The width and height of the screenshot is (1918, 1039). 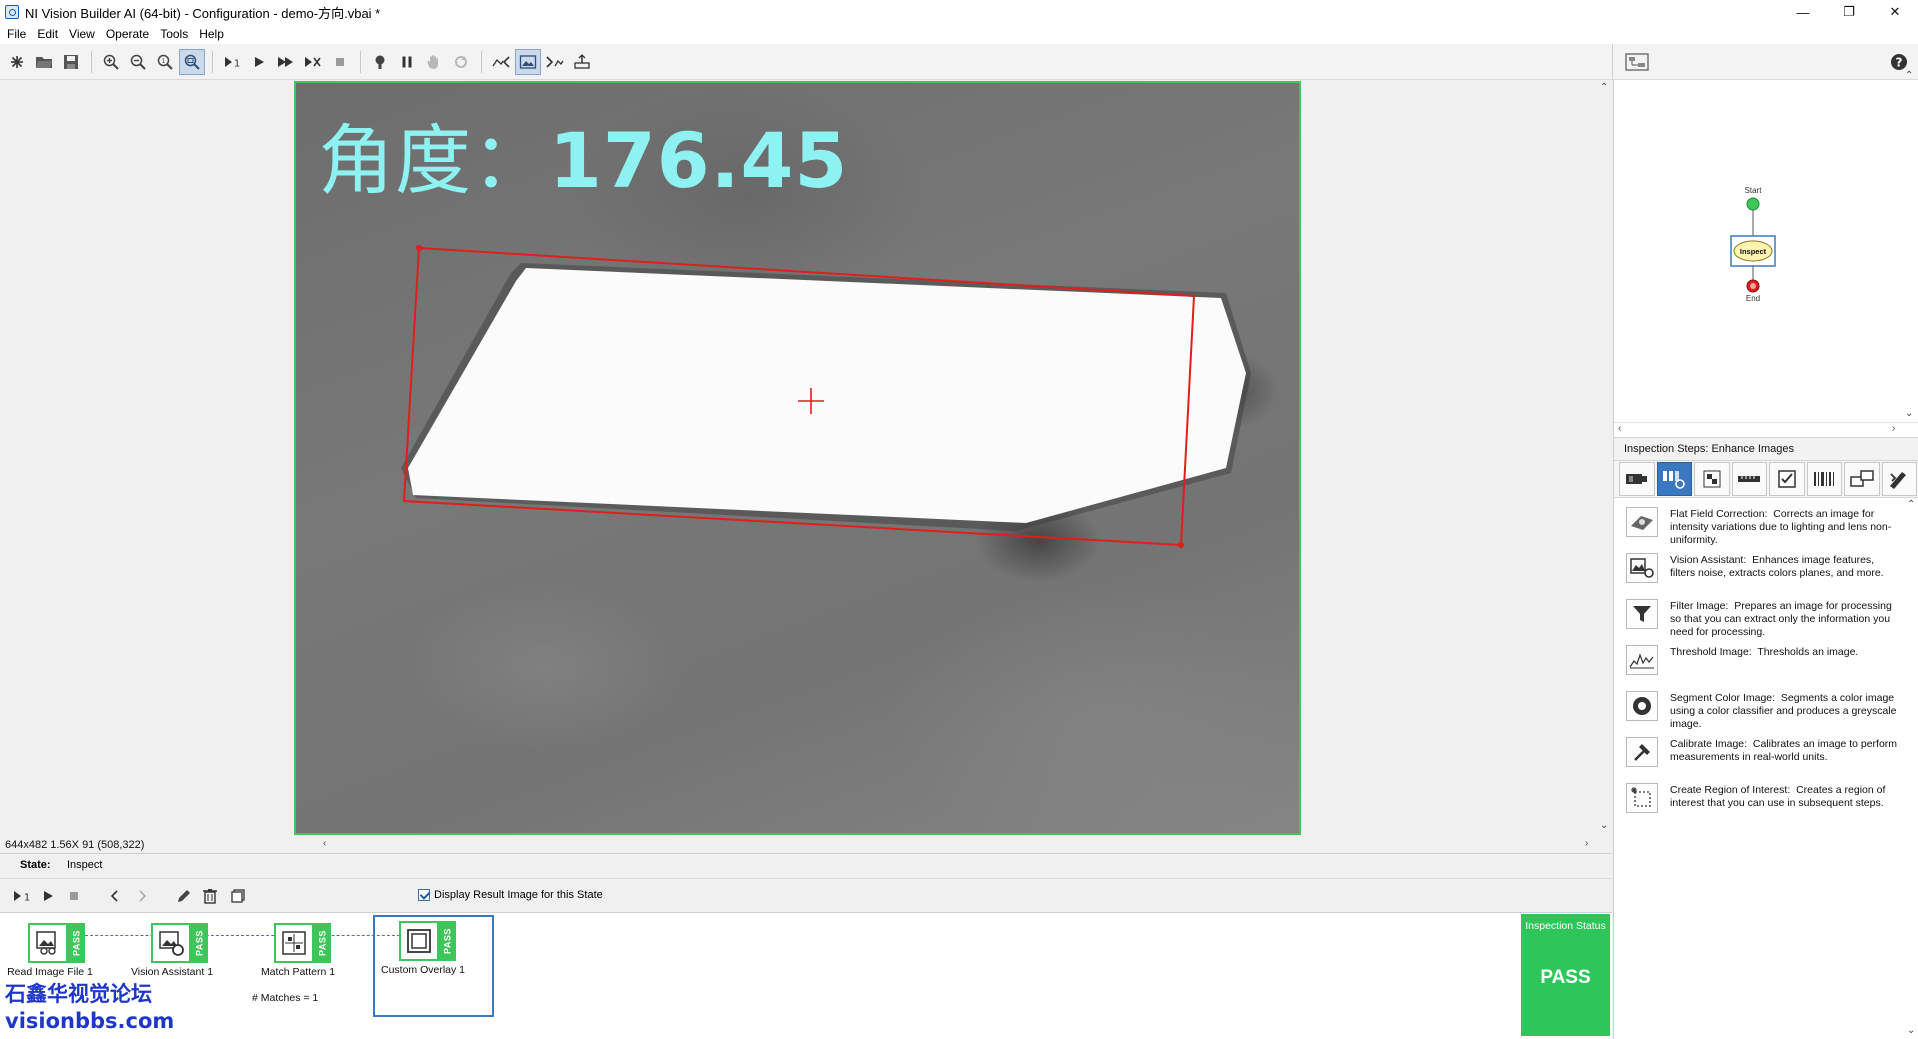 What do you see at coordinates (84, 34) in the screenshot?
I see `menu-view: View` at bounding box center [84, 34].